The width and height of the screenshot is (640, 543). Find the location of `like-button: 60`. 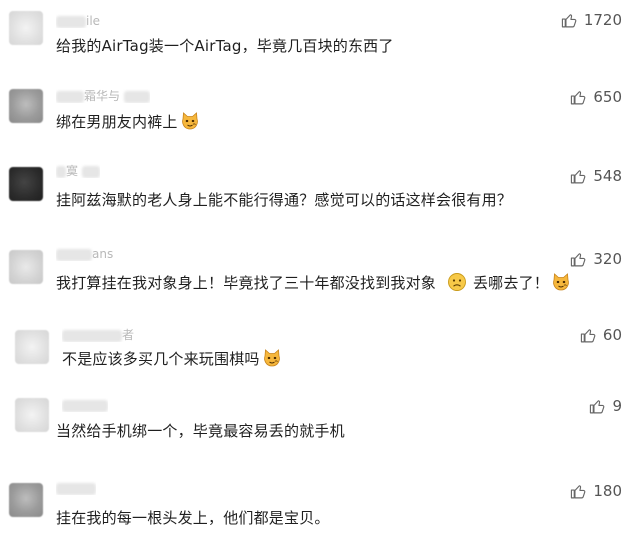

like-button: 60 is located at coordinates (601, 335).